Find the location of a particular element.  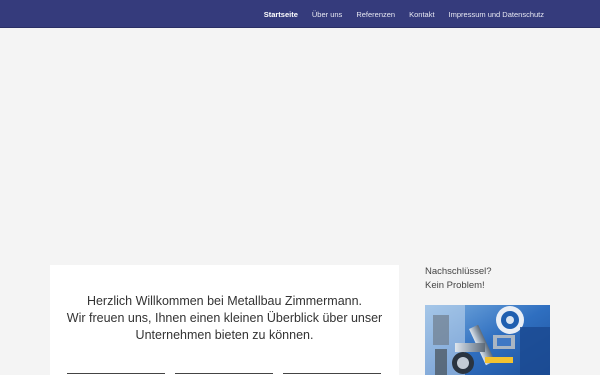

sidebar-title: Nachschlüssel? Kein Problem! is located at coordinates (487, 279).